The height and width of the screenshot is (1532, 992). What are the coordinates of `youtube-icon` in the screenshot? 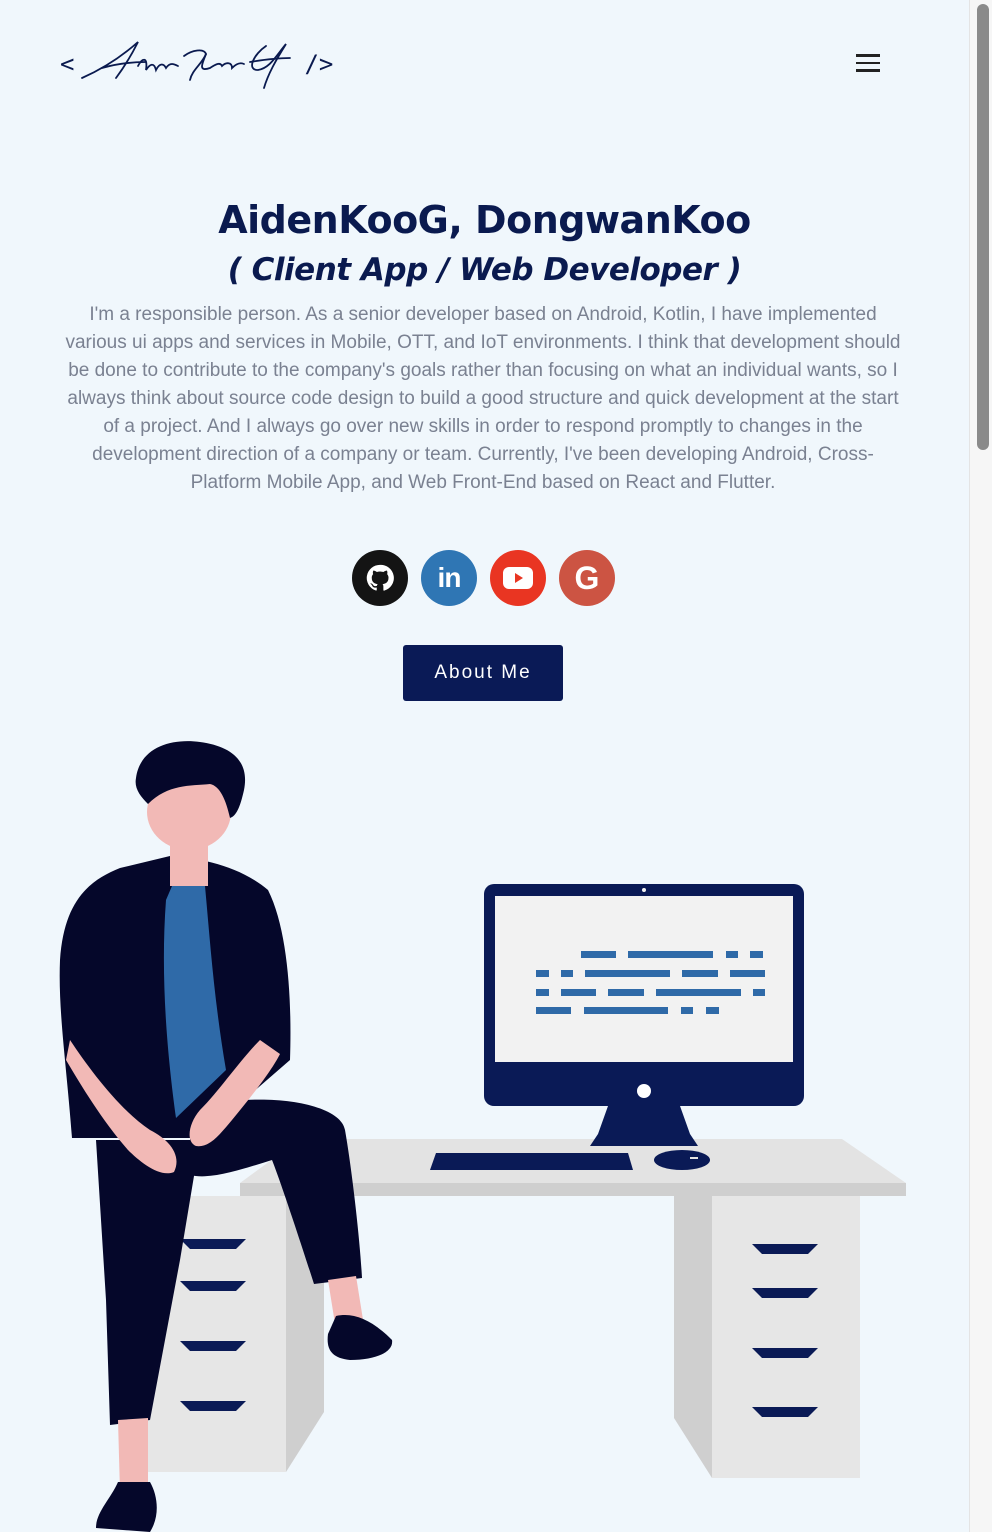 It's located at (518, 578).